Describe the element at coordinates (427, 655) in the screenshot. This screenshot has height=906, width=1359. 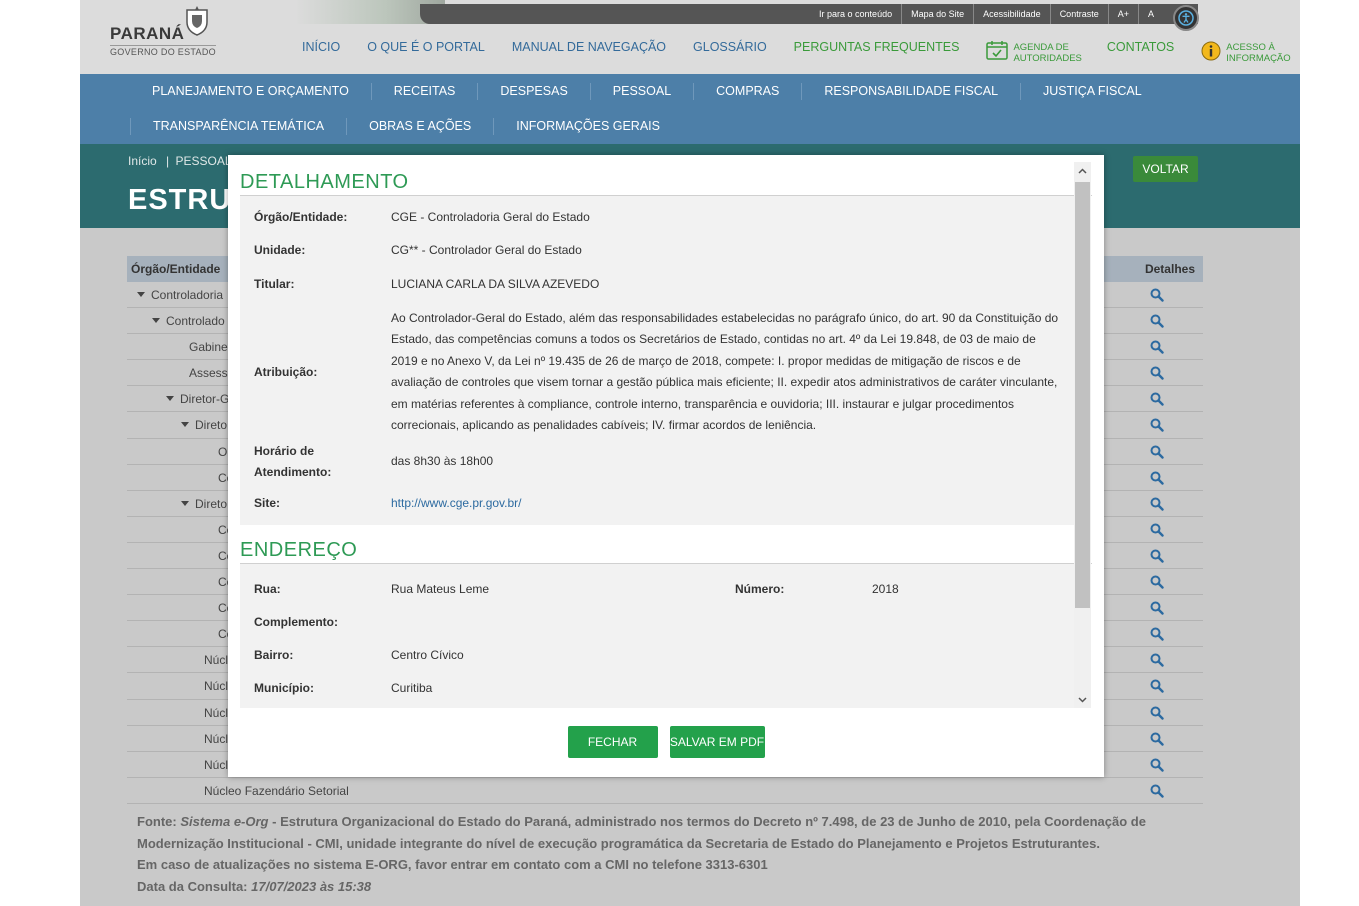
I see `bairro-value: Centro Cívico` at that location.